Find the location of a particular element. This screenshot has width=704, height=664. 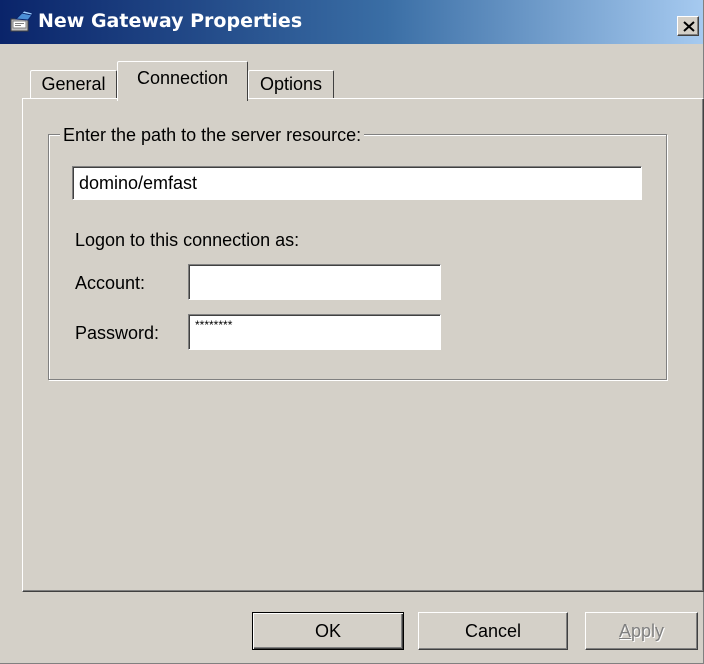

password-label: Password: is located at coordinates (117, 333).